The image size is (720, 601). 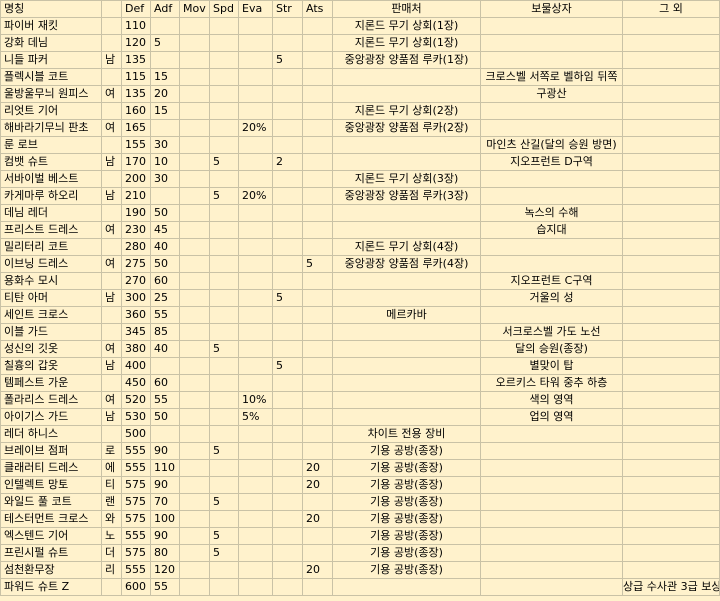 I want to click on table-row: 인텔렉트 망토 티 575 90 20 기용 공방(종장), so click(x=360, y=485).